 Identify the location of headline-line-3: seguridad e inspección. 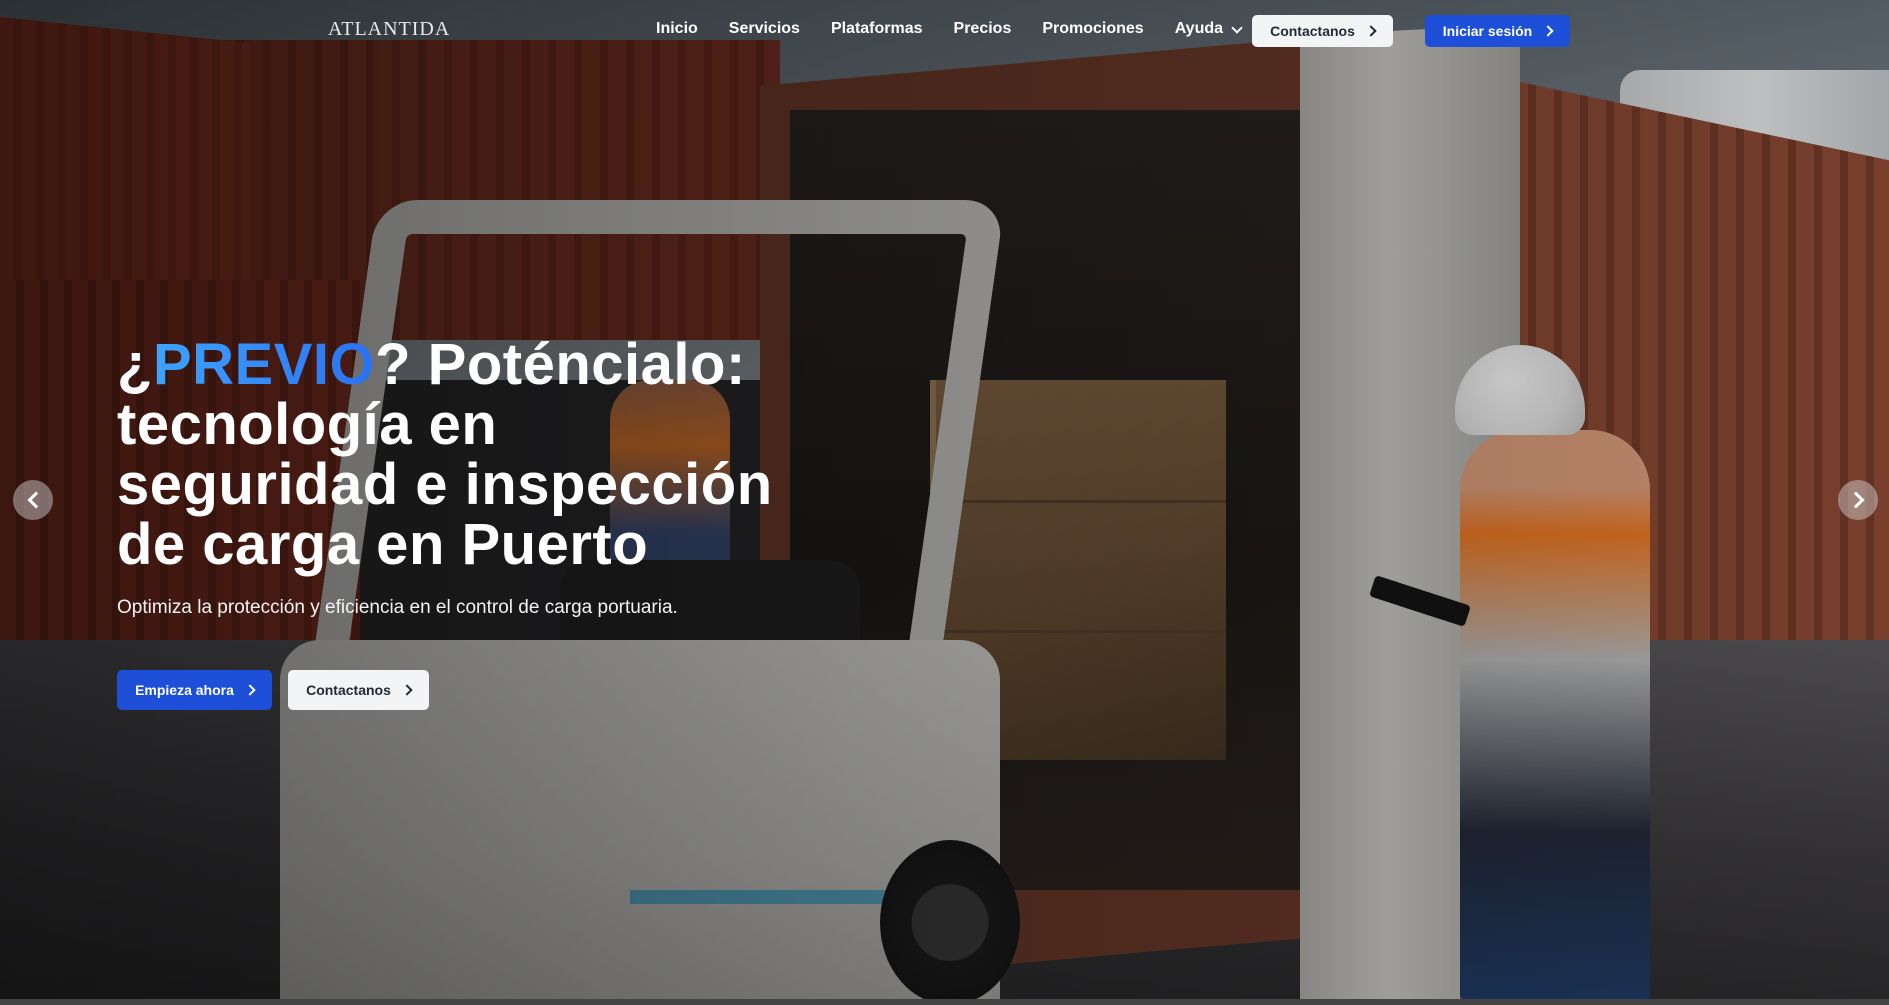
(445, 484).